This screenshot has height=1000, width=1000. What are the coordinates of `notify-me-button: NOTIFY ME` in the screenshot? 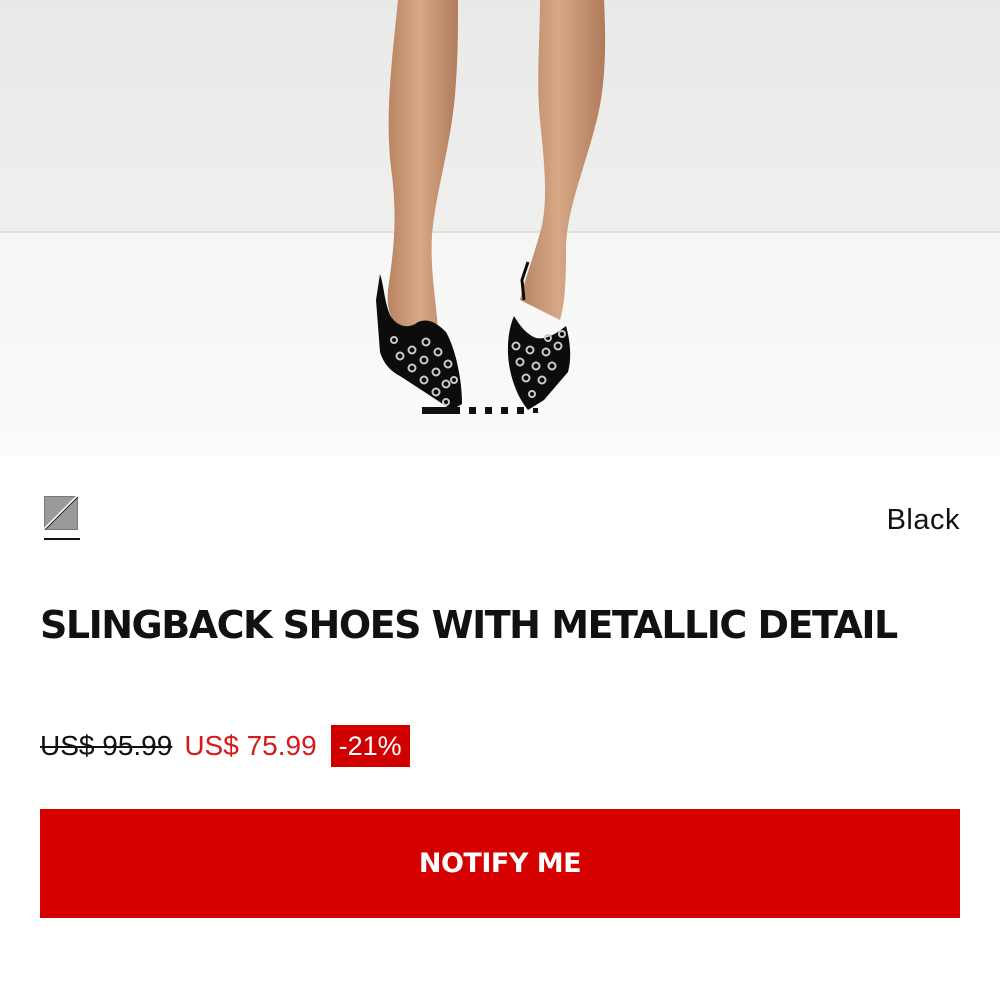 It's located at (500, 863).